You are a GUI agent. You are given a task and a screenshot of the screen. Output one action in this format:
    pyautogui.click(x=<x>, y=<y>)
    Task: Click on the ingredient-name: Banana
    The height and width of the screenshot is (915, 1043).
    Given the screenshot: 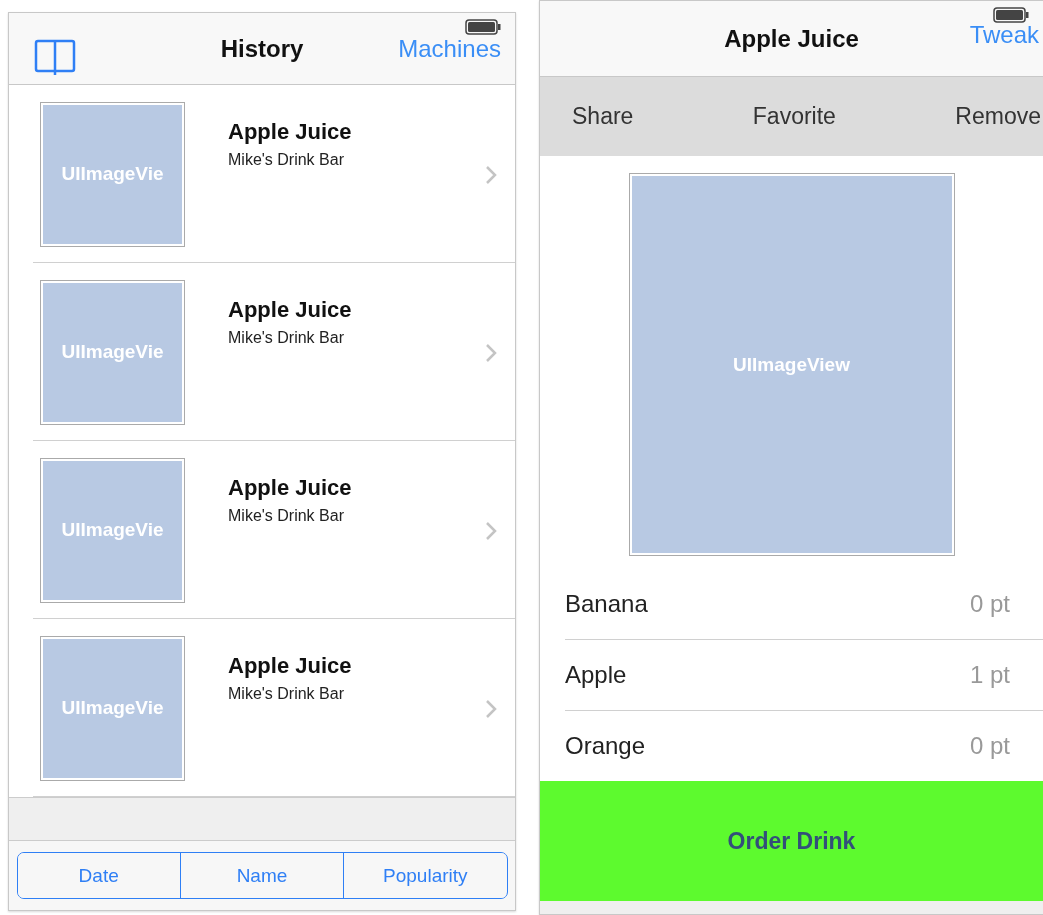 What is the action you would take?
    pyautogui.click(x=606, y=604)
    